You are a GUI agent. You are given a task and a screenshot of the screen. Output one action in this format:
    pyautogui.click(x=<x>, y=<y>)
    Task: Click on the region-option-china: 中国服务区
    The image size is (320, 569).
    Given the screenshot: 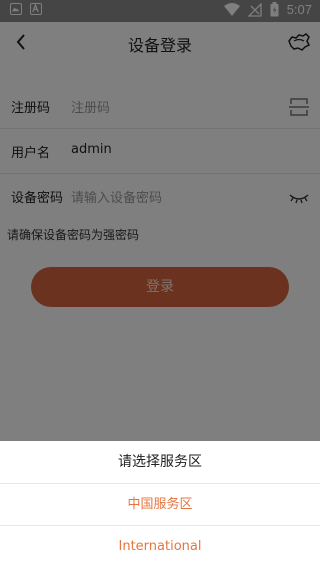 What is the action you would take?
    pyautogui.click(x=160, y=505)
    